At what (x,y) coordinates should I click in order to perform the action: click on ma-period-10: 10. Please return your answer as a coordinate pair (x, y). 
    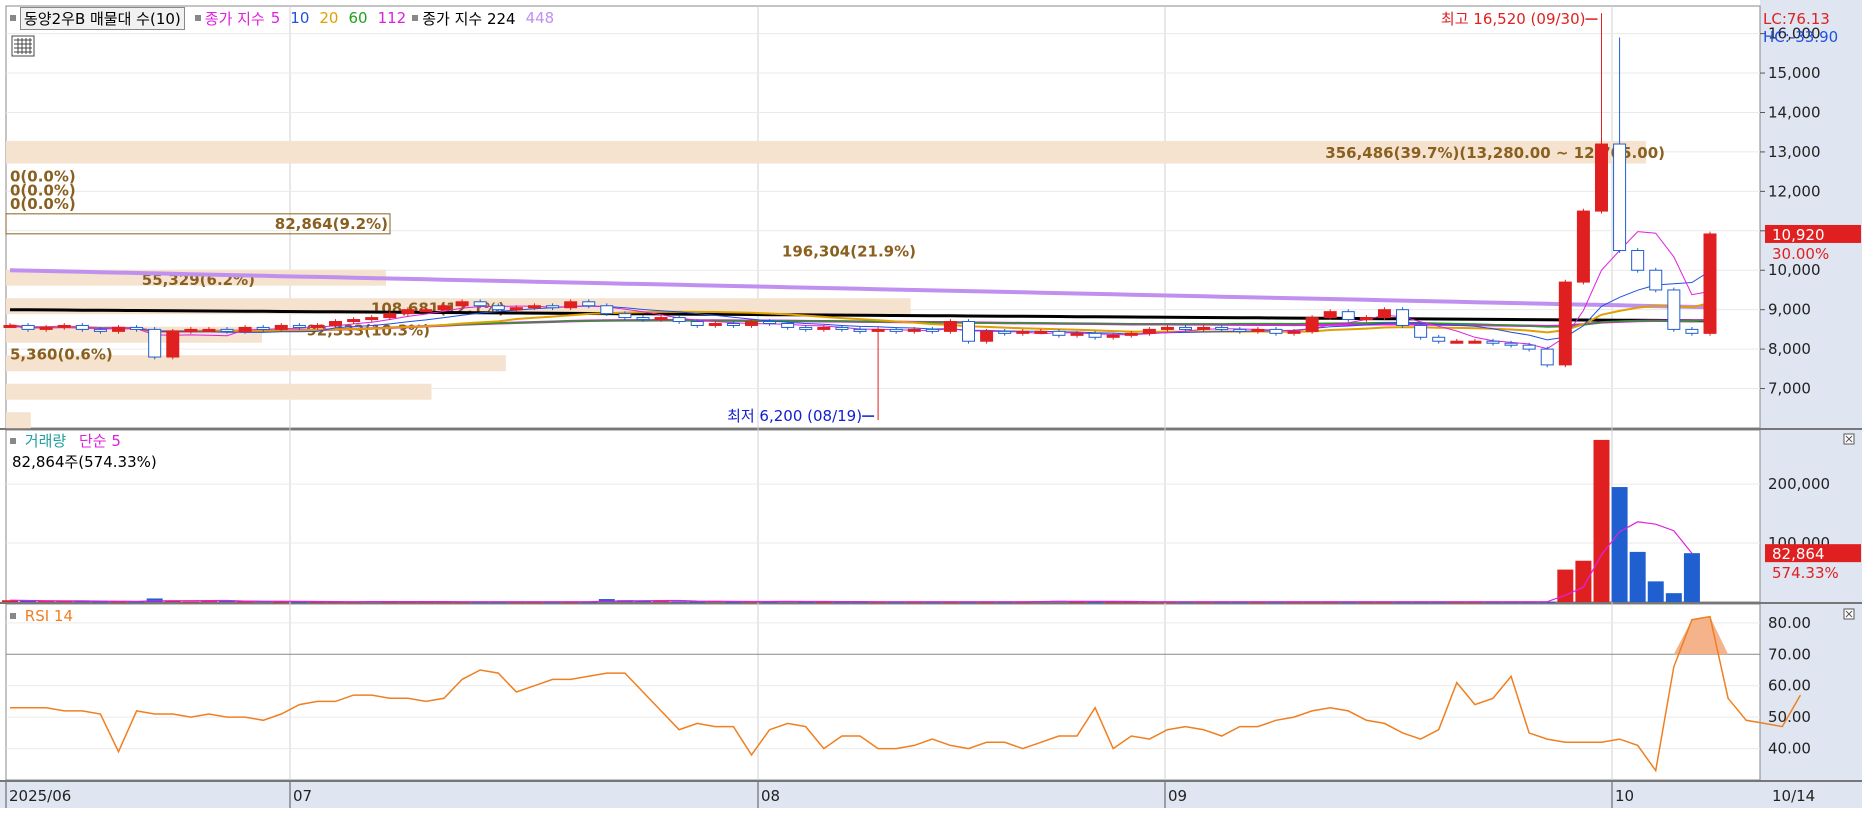
    Looking at the image, I should click on (299, 18).